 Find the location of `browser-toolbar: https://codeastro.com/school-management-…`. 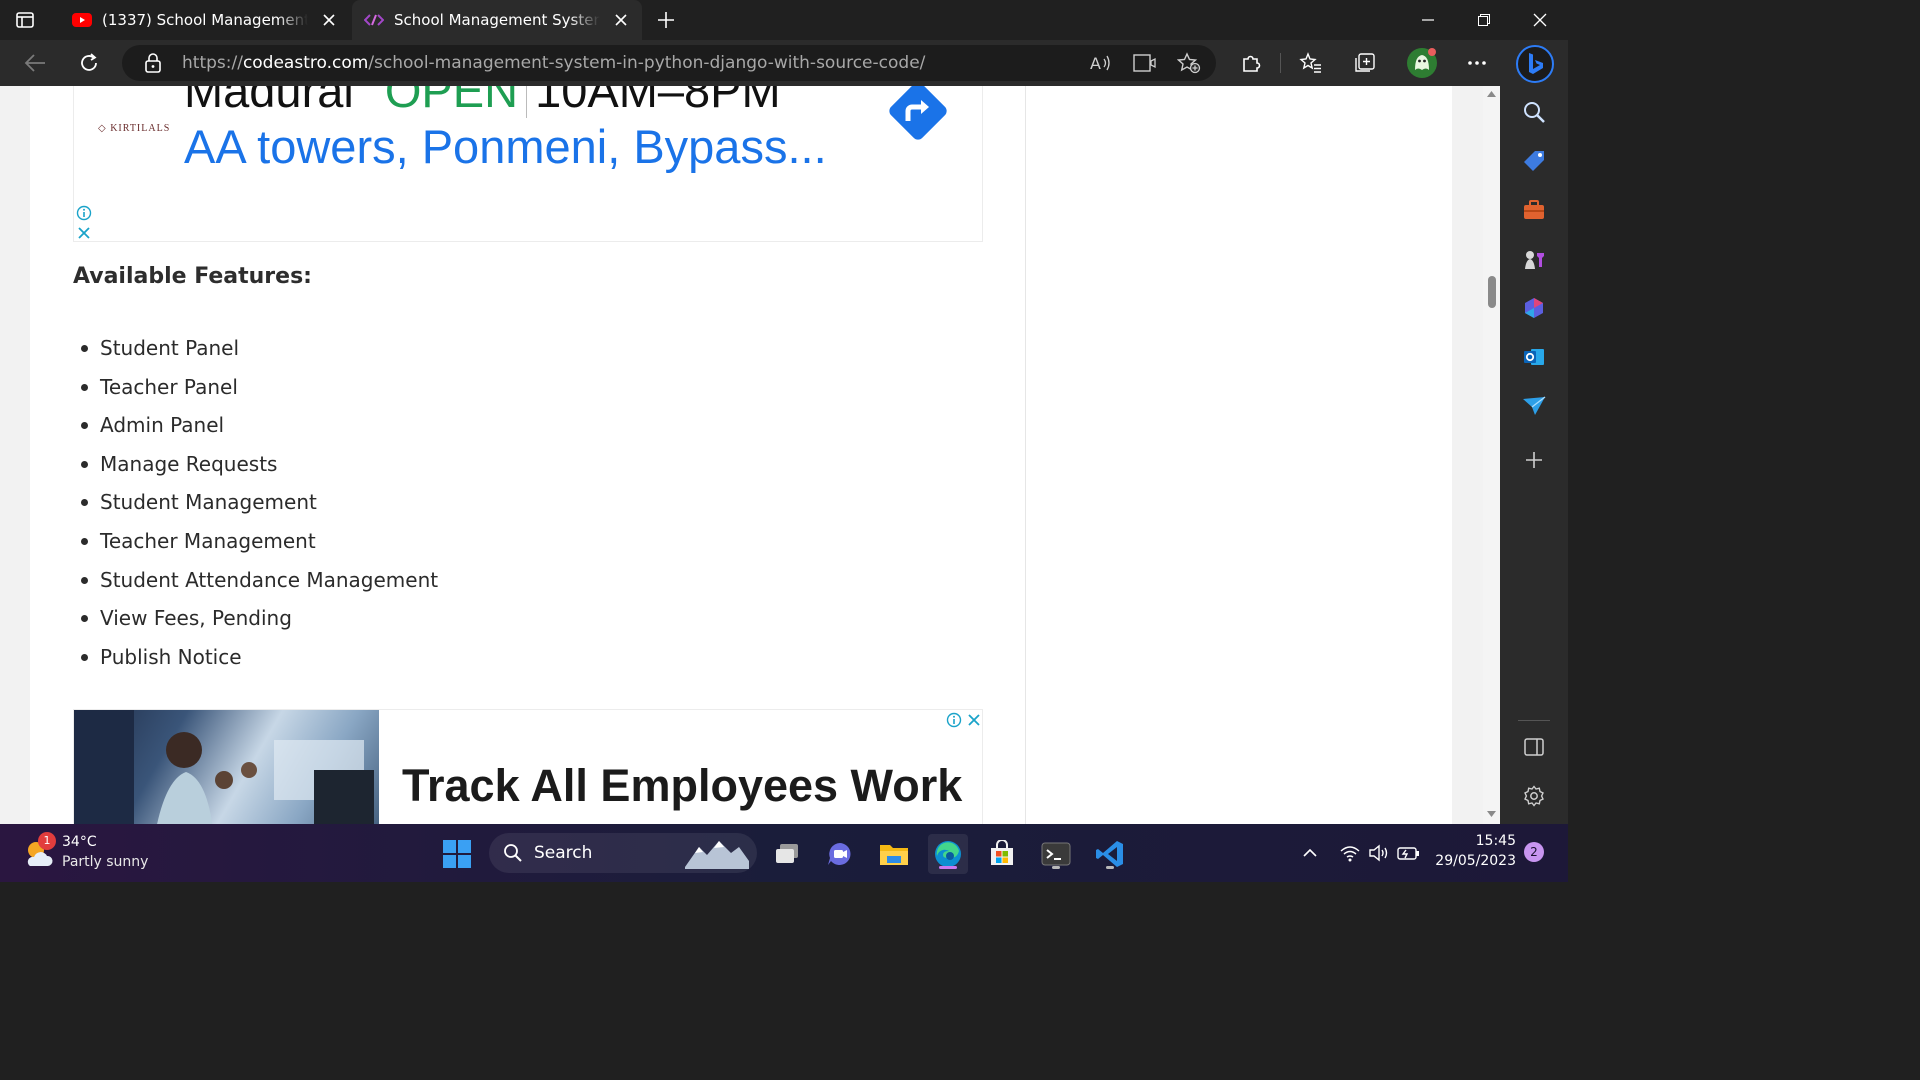

browser-toolbar: https://codeastro.com/school-management-… is located at coordinates (784, 63).